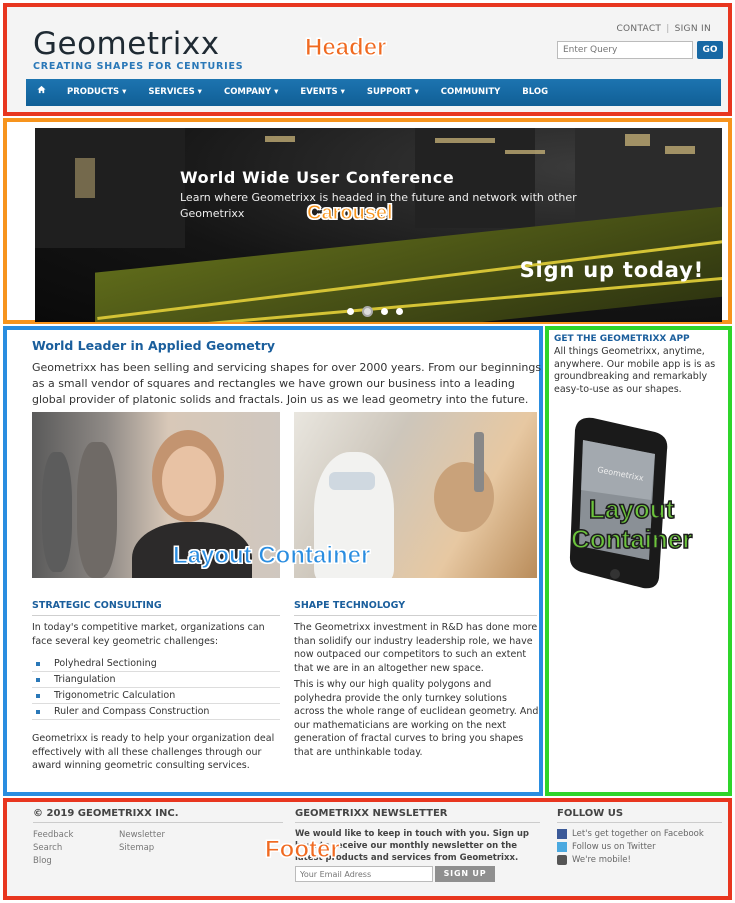  What do you see at coordinates (317, 177) in the screenshot?
I see `carousel-title: World Wide User Conference` at bounding box center [317, 177].